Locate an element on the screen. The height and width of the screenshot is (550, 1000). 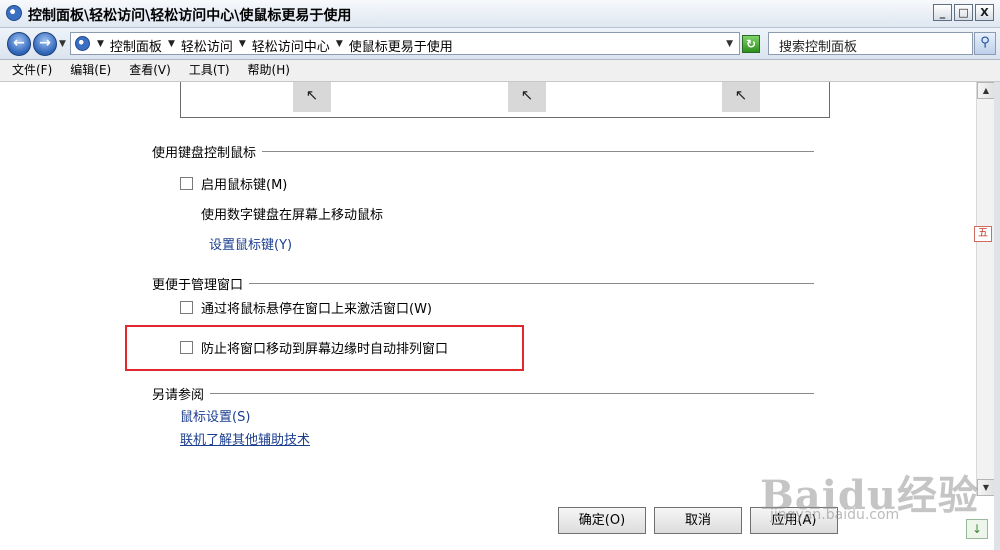
assistive-tech-link: 联机了解其他辅助技术 is located at coordinates (245, 438).